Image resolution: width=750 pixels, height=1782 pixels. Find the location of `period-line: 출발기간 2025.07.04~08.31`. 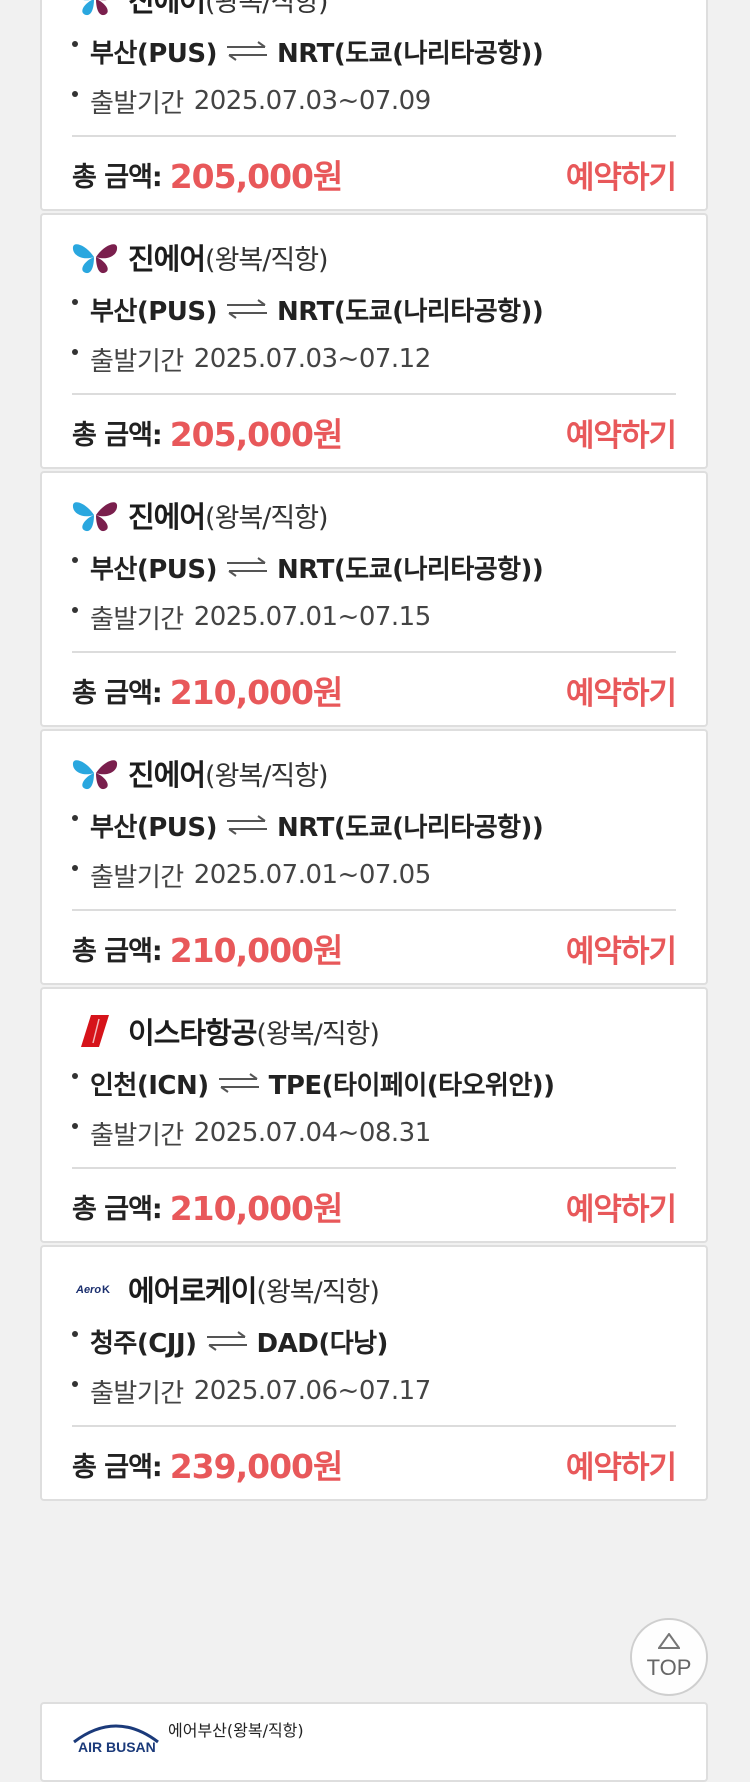

period-line: 출발기간 2025.07.04~08.31 is located at coordinates (251, 1133).